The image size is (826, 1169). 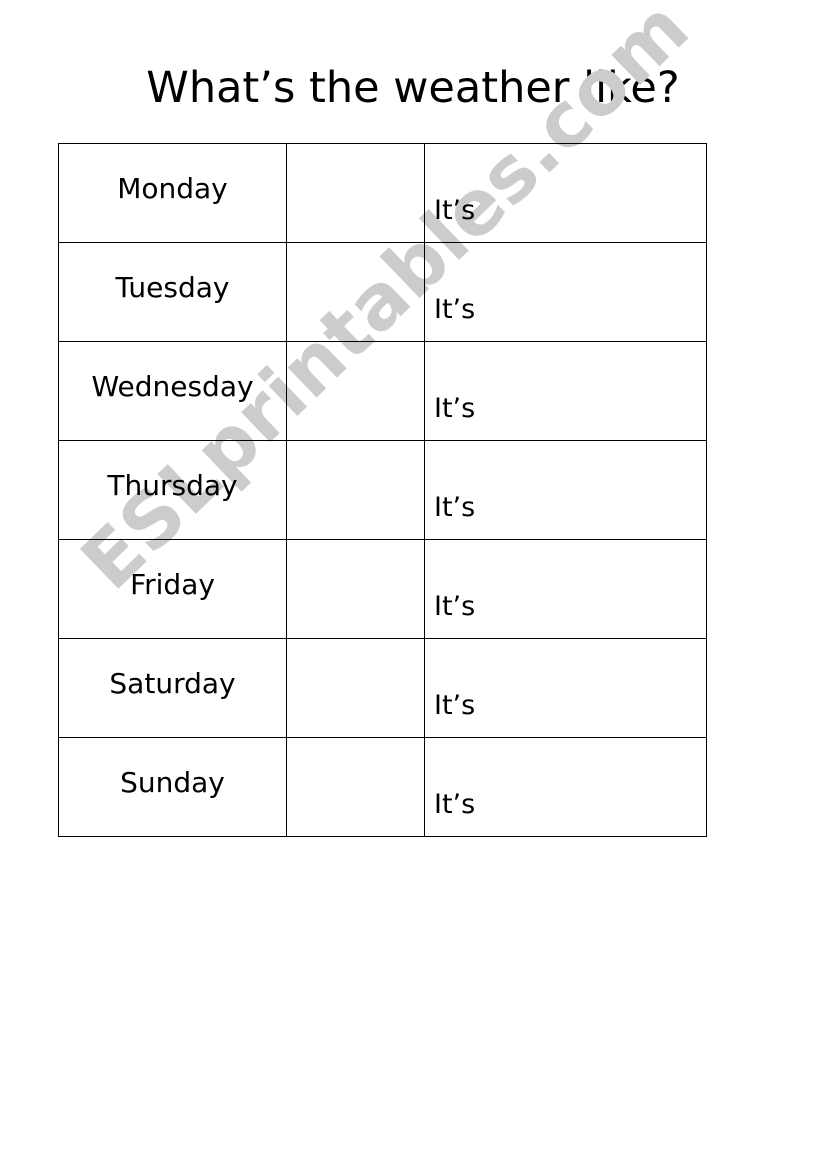 I want to click on day-cell-friday: Friday, so click(x=172, y=589).